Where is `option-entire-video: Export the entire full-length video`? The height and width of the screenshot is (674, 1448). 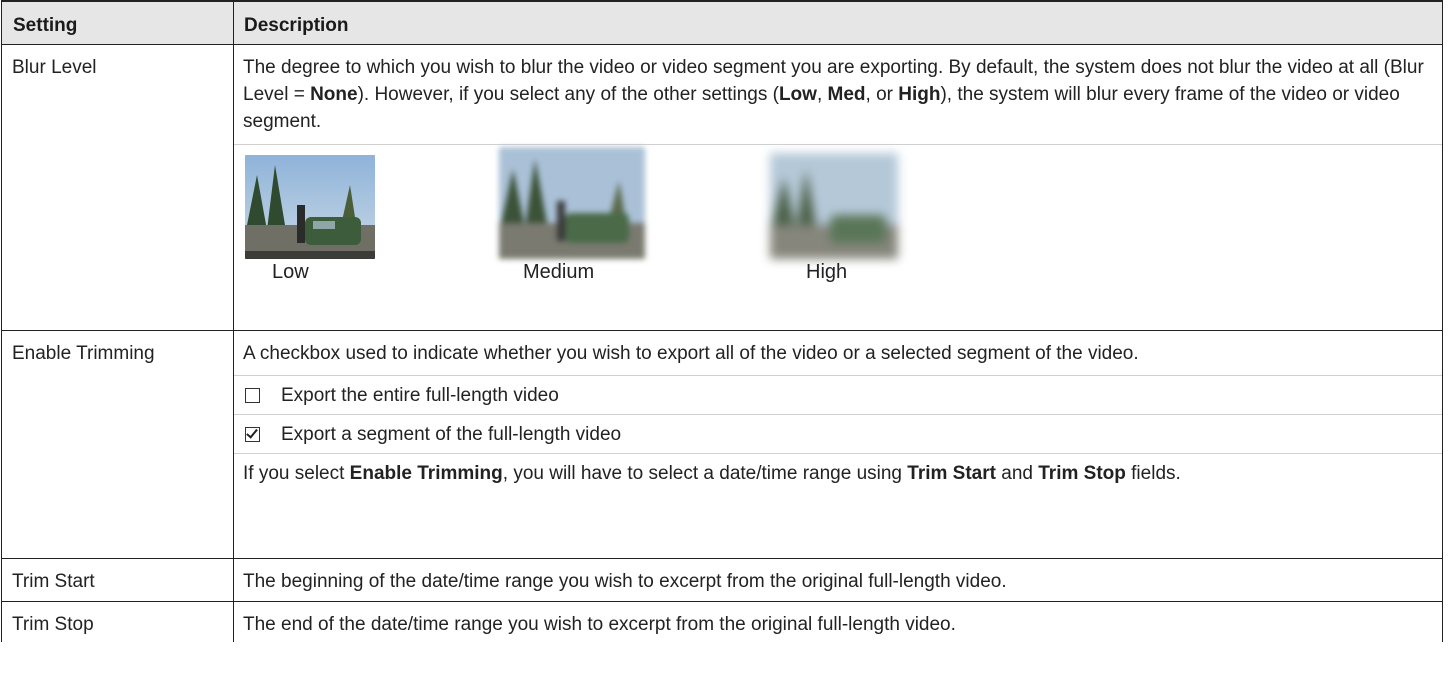 option-entire-video: Export the entire full-length video is located at coordinates (838, 395).